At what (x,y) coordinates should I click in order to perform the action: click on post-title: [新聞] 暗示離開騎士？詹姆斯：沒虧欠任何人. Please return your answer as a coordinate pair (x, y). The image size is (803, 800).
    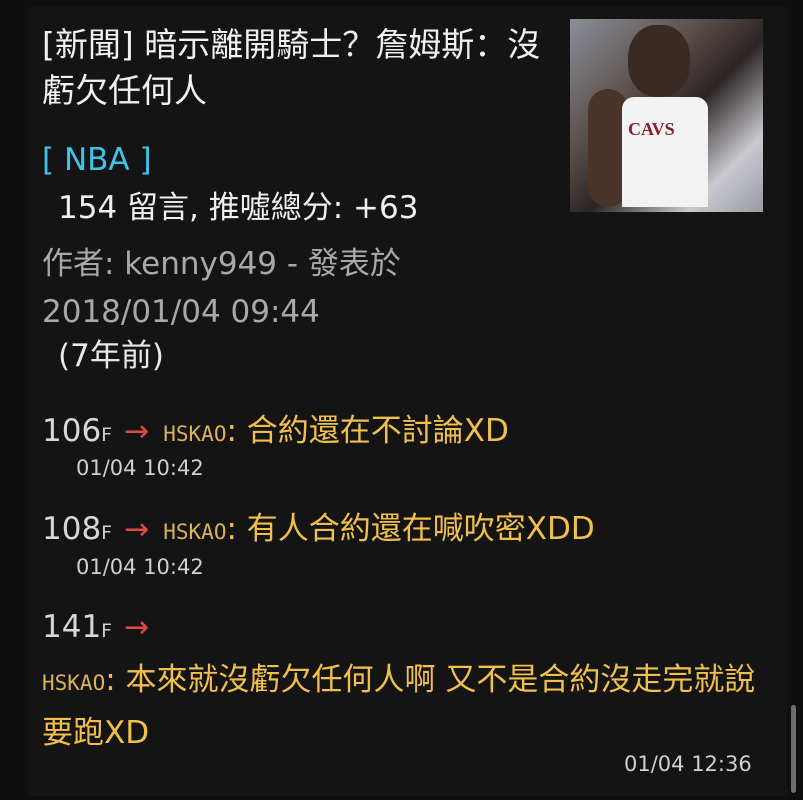
    Looking at the image, I should click on (292, 68).